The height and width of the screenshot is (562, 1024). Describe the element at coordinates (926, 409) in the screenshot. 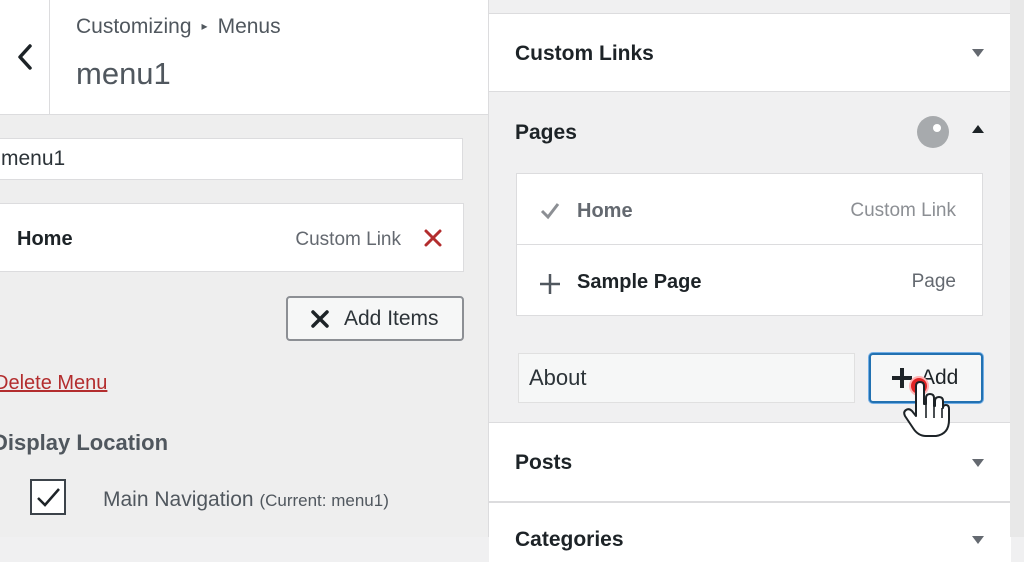

I see `hand-pointer-icon` at that location.